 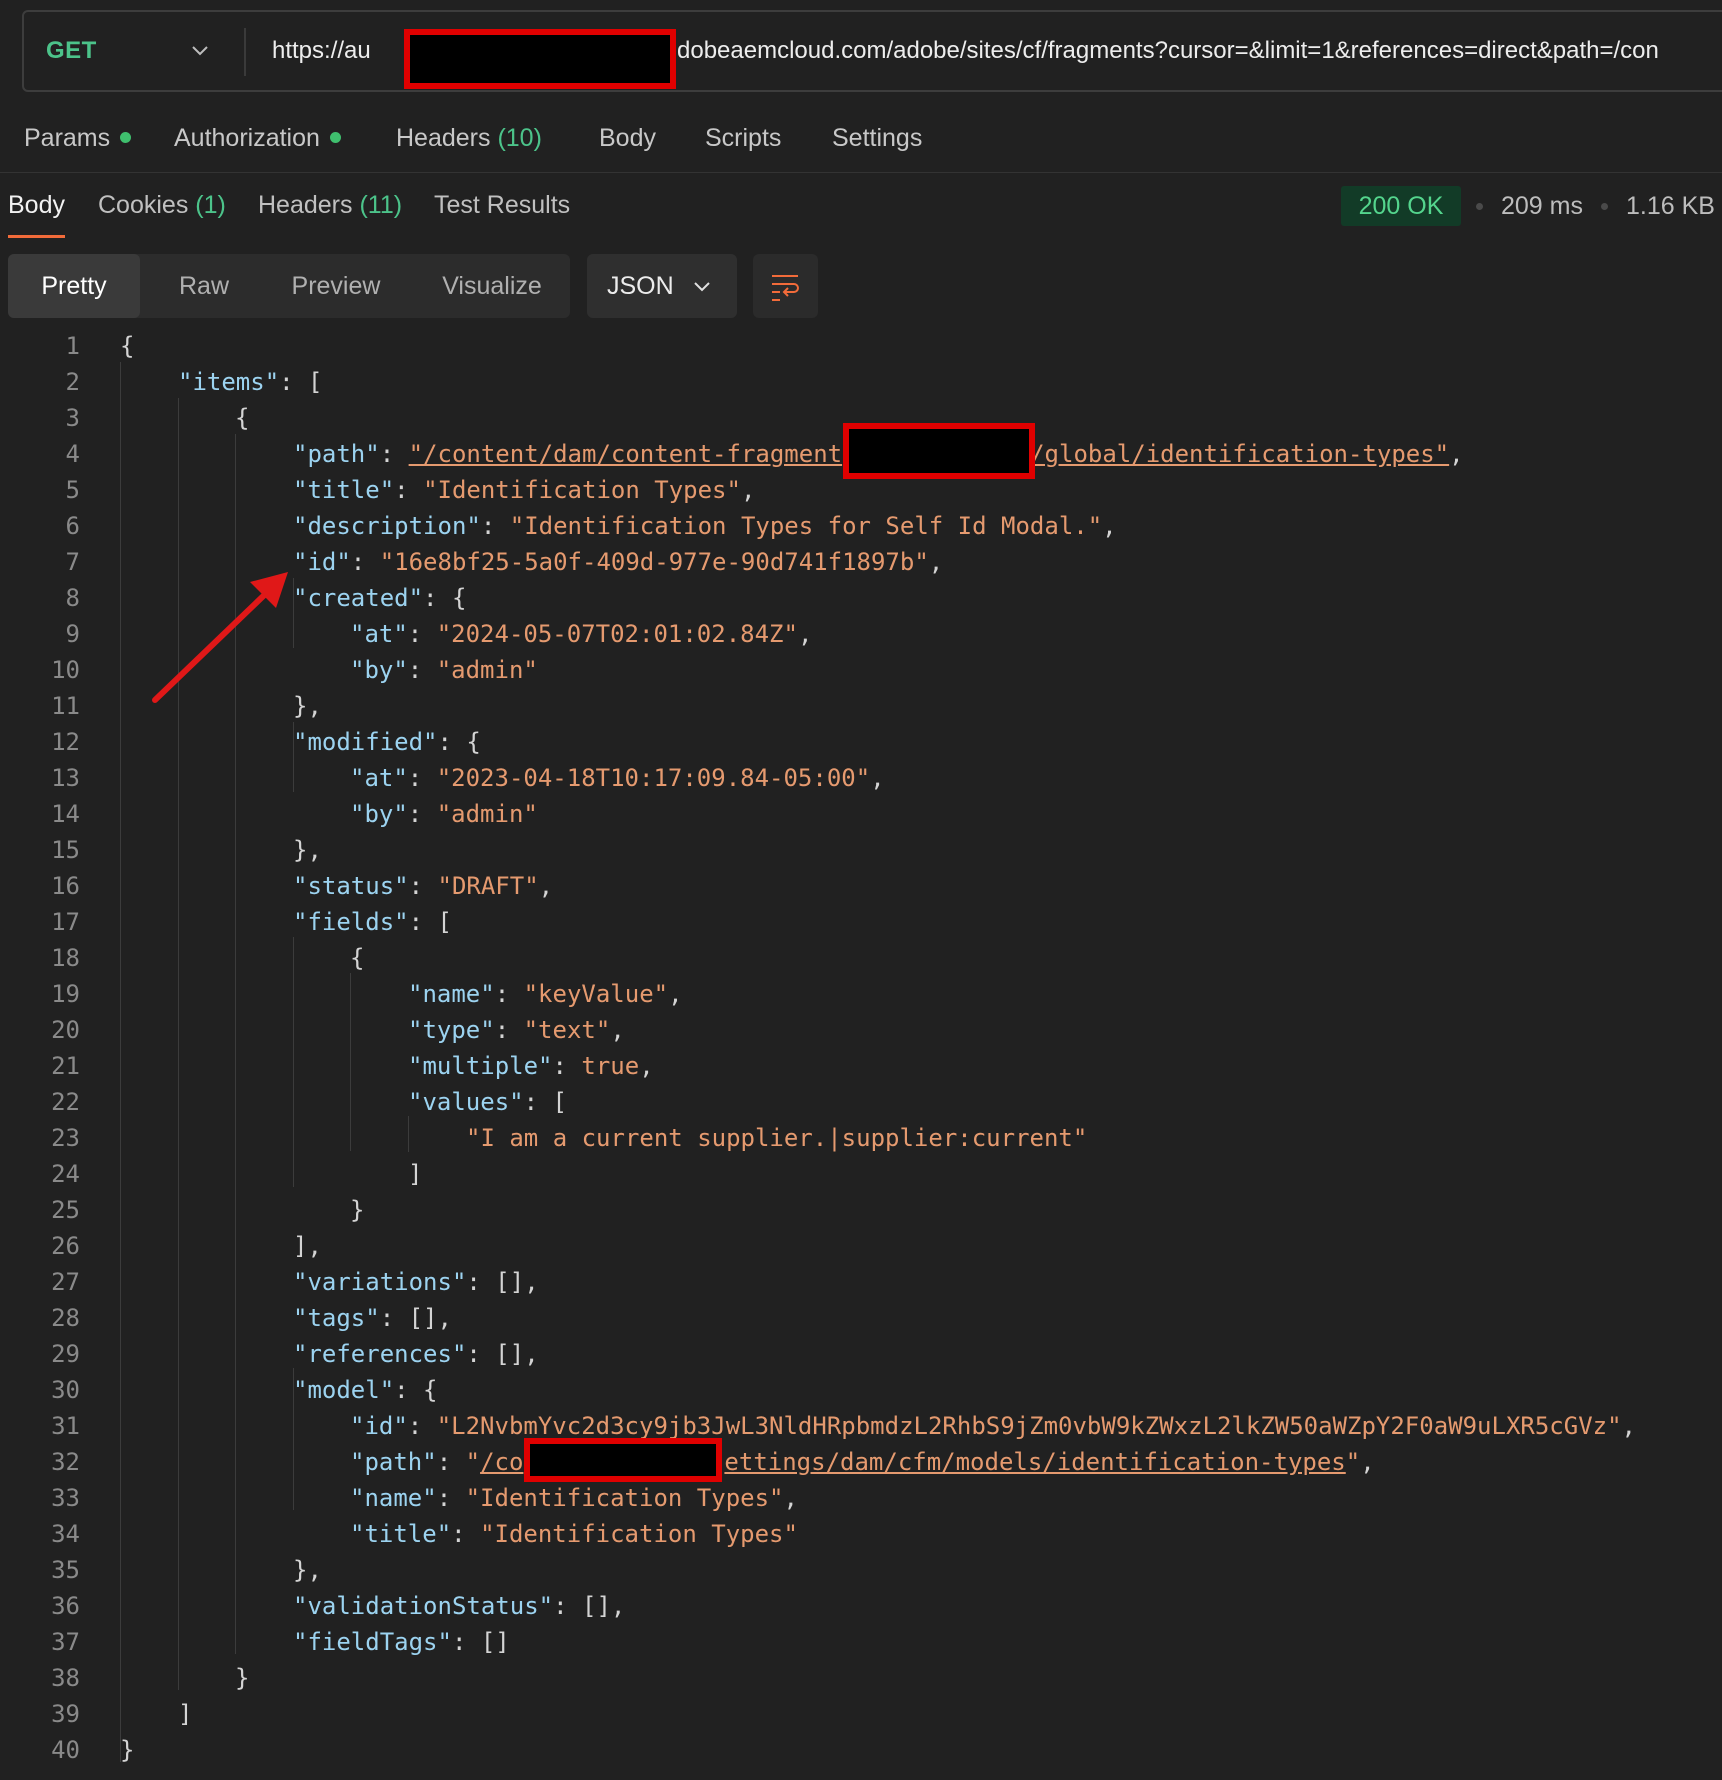 What do you see at coordinates (451, 994) in the screenshot?
I see `json-key: "name"` at bounding box center [451, 994].